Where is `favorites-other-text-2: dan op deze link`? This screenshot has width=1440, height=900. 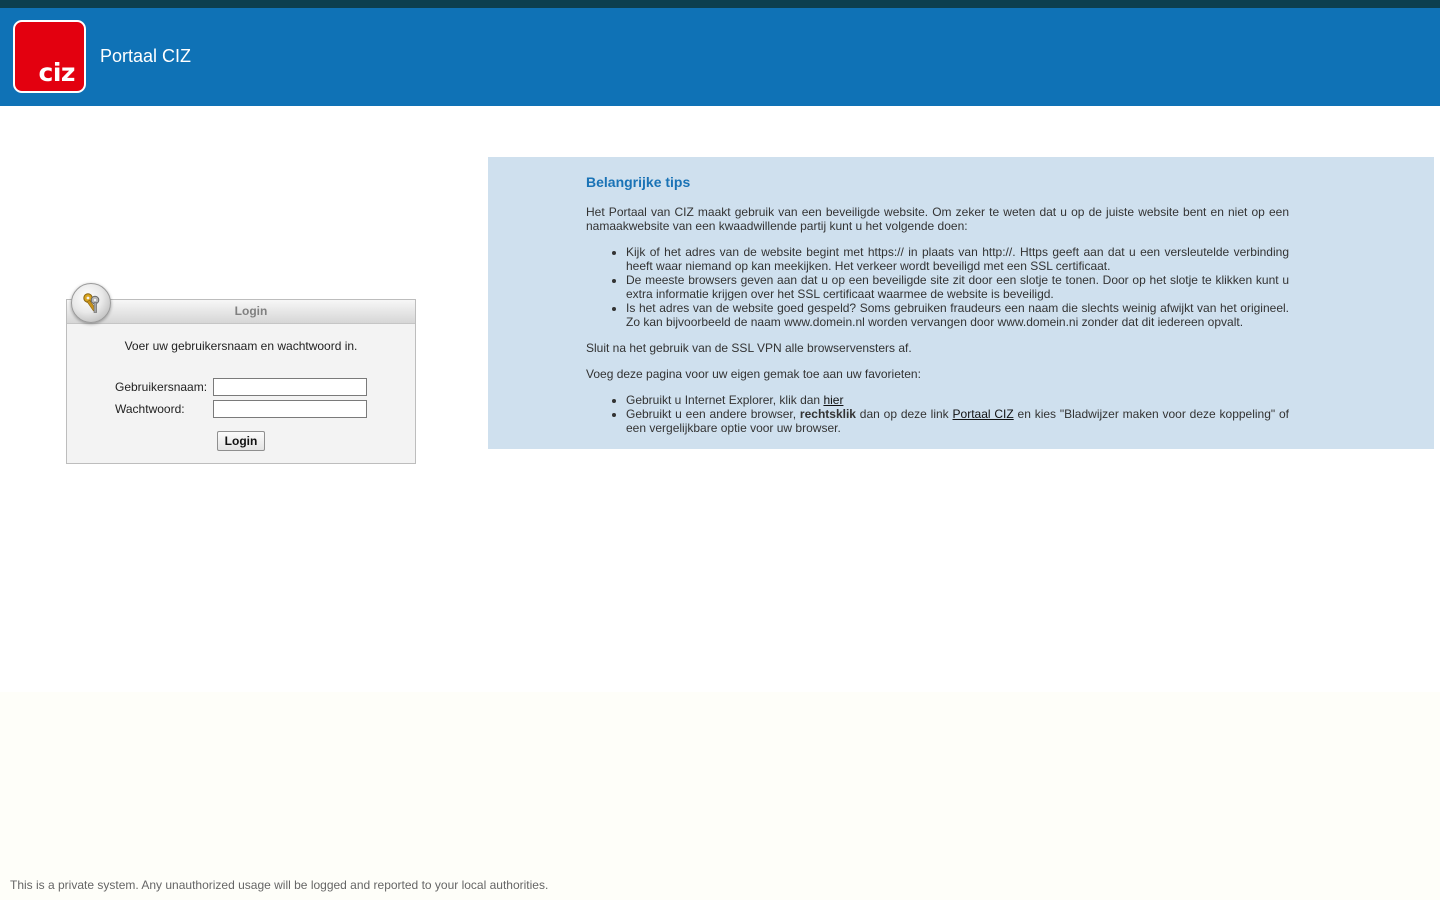 favorites-other-text-2: dan op deze link is located at coordinates (904, 414).